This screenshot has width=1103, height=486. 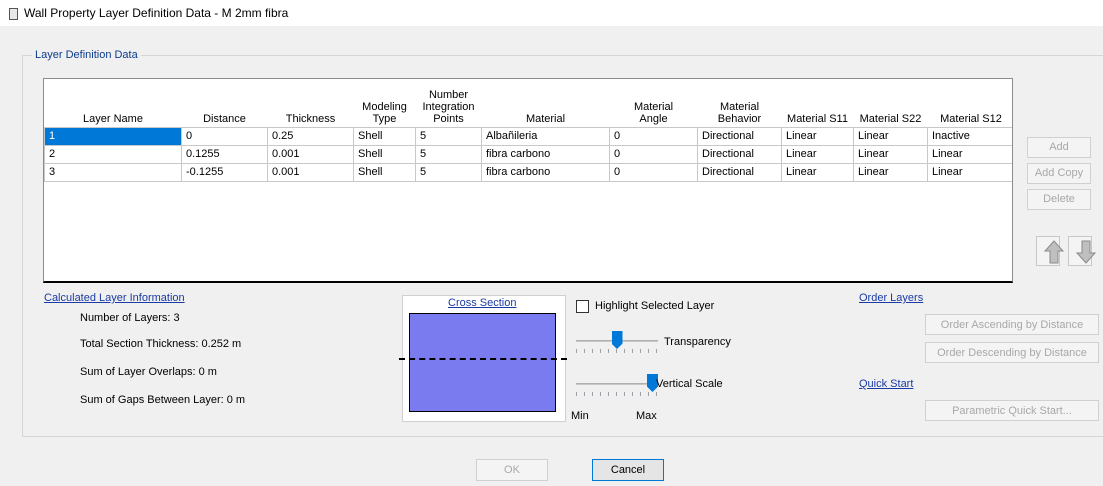 What do you see at coordinates (113, 154) in the screenshot?
I see `table-cell: 2` at bounding box center [113, 154].